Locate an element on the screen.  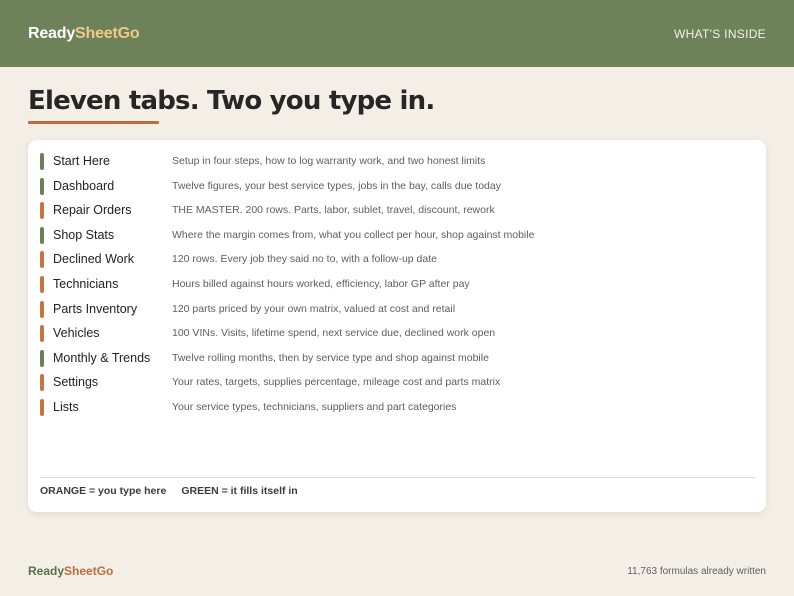
footer-formula-count: 11,763 formulas already written is located at coordinates (696, 571).